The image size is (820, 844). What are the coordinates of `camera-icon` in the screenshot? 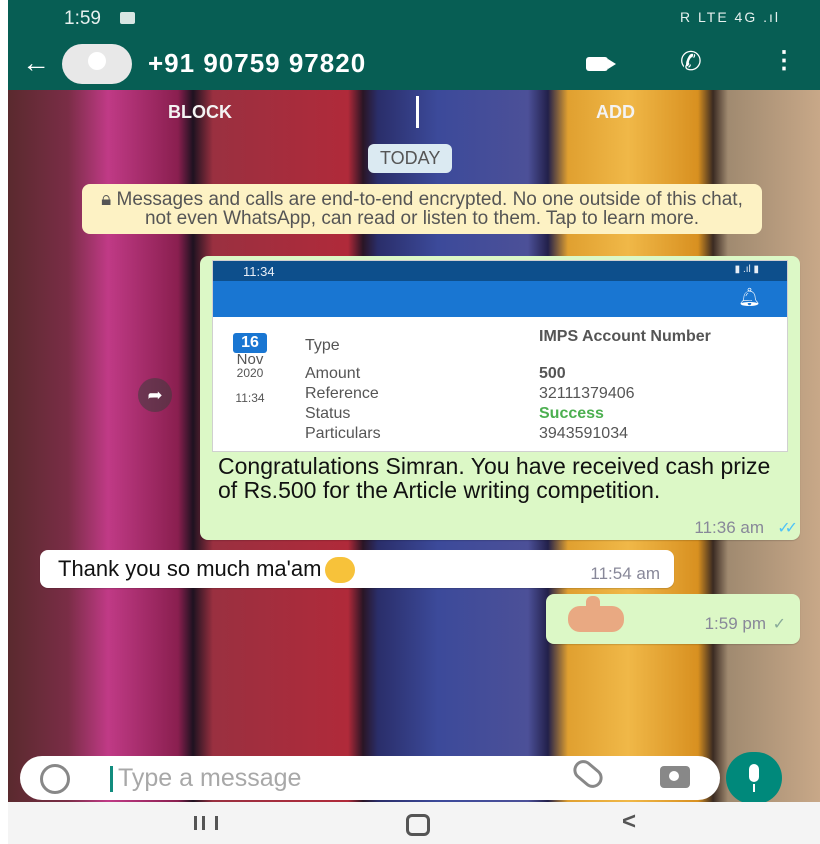 It's located at (675, 777).